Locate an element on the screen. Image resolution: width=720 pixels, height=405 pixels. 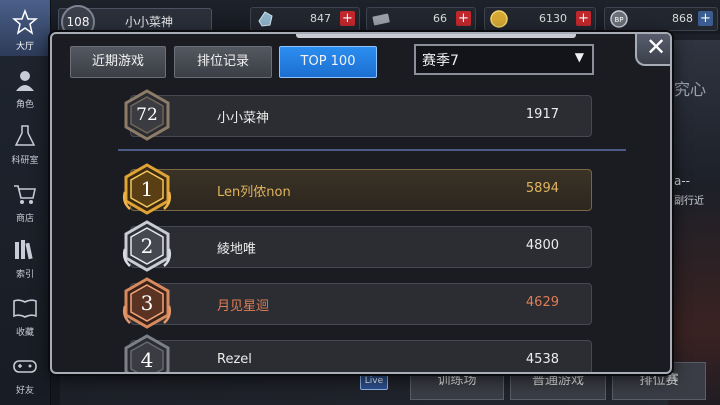
player-score: 4629 is located at coordinates (542, 302).